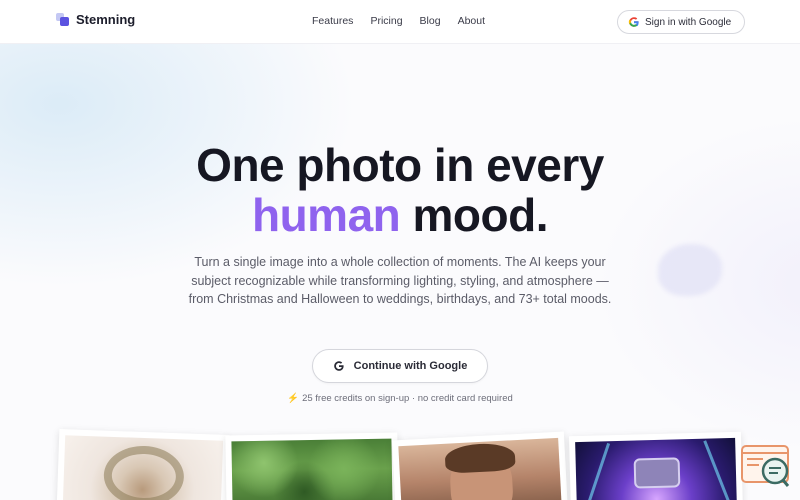 The image size is (800, 500). What do you see at coordinates (62, 19) in the screenshot?
I see `stacked-squares-logo-icon` at bounding box center [62, 19].